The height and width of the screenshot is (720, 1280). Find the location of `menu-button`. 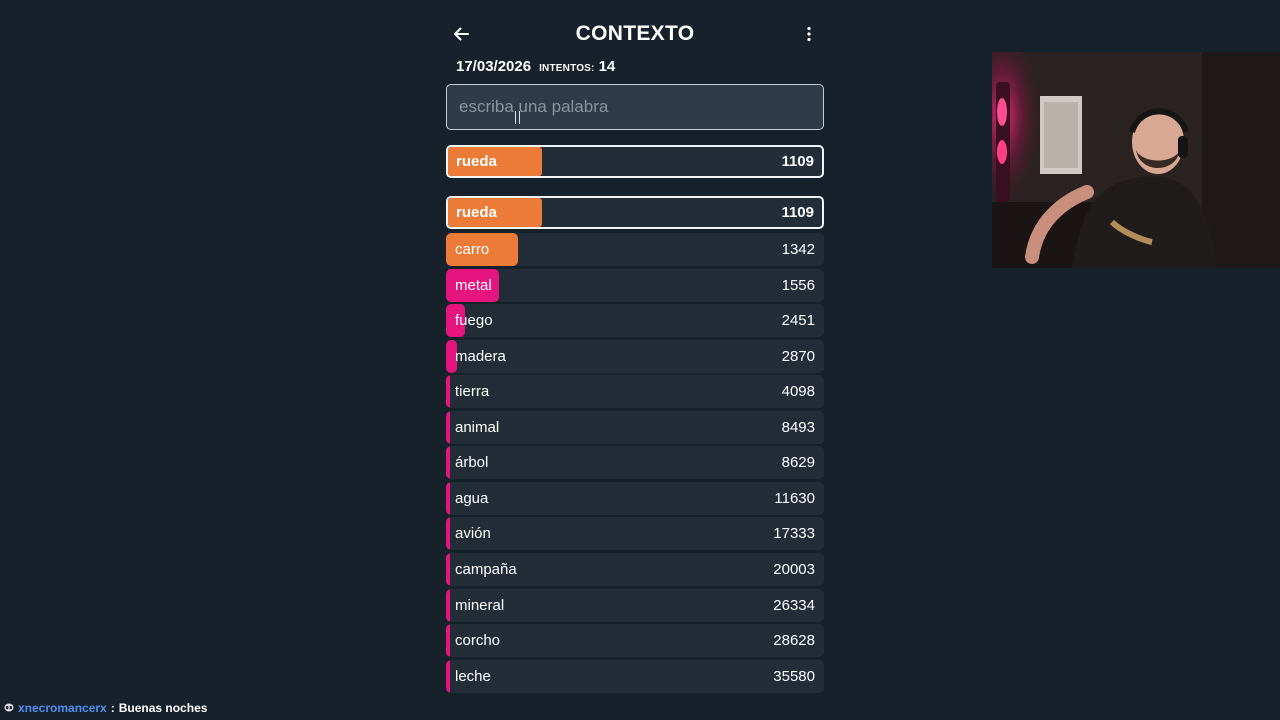

menu-button is located at coordinates (809, 34).